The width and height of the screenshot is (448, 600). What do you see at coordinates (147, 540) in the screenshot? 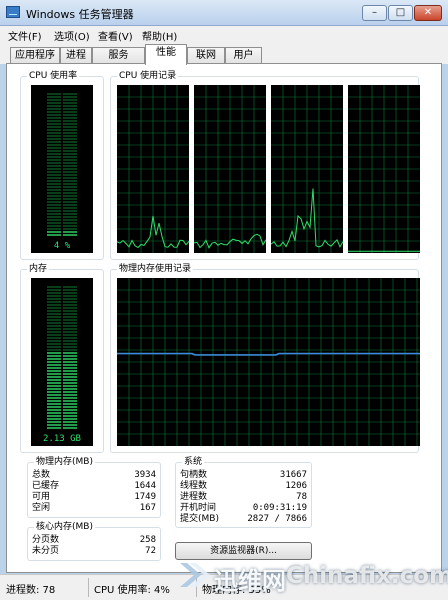
I see `stat-value: 258` at bounding box center [147, 540].